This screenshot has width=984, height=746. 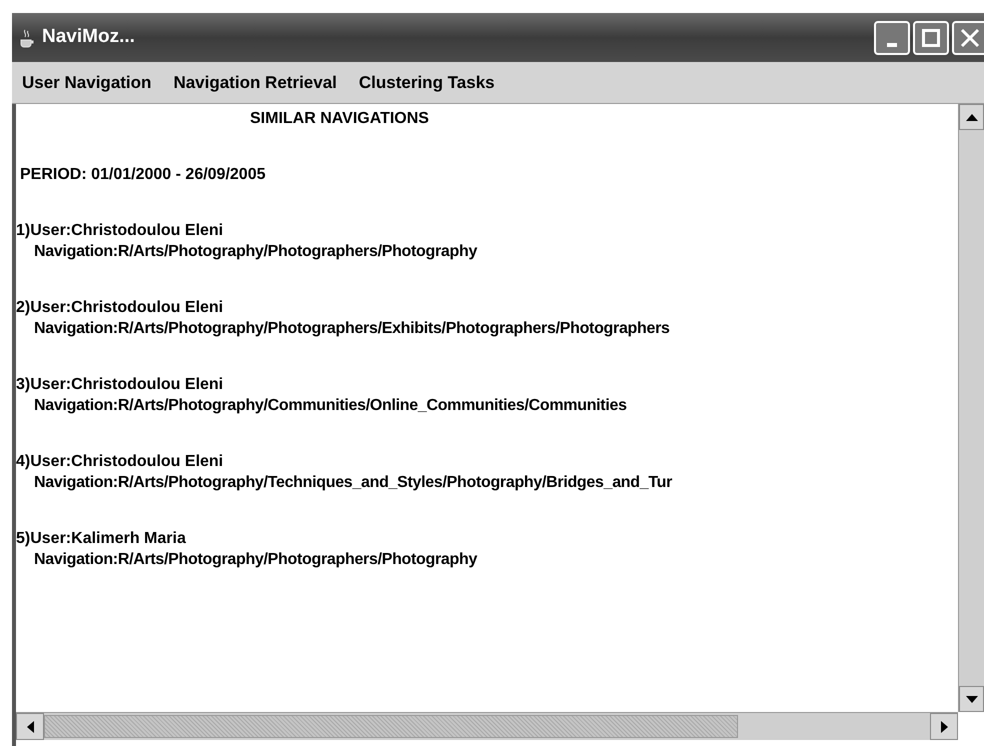 What do you see at coordinates (892, 37) in the screenshot?
I see `minimize-button` at bounding box center [892, 37].